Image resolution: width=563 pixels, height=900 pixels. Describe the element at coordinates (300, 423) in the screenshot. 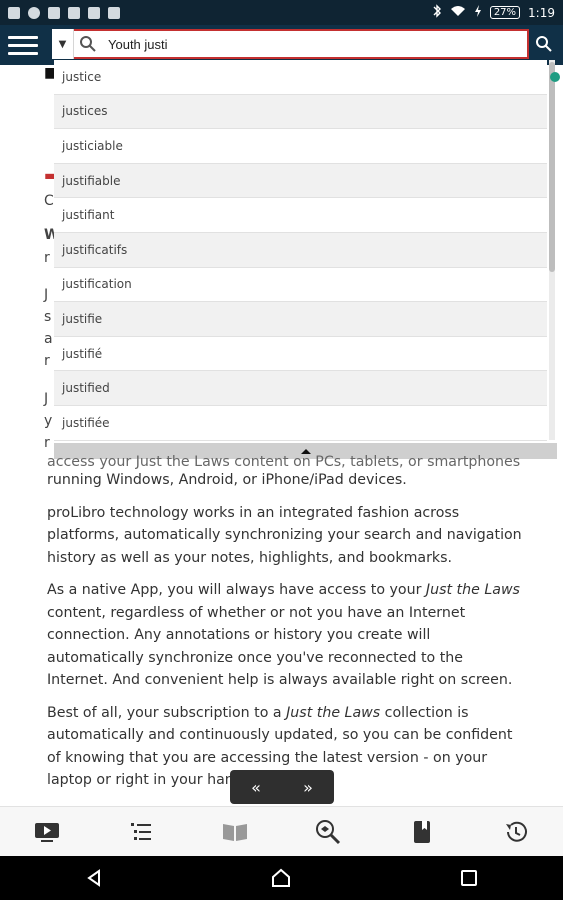

I see `suggestion-item: justifiée` at that location.